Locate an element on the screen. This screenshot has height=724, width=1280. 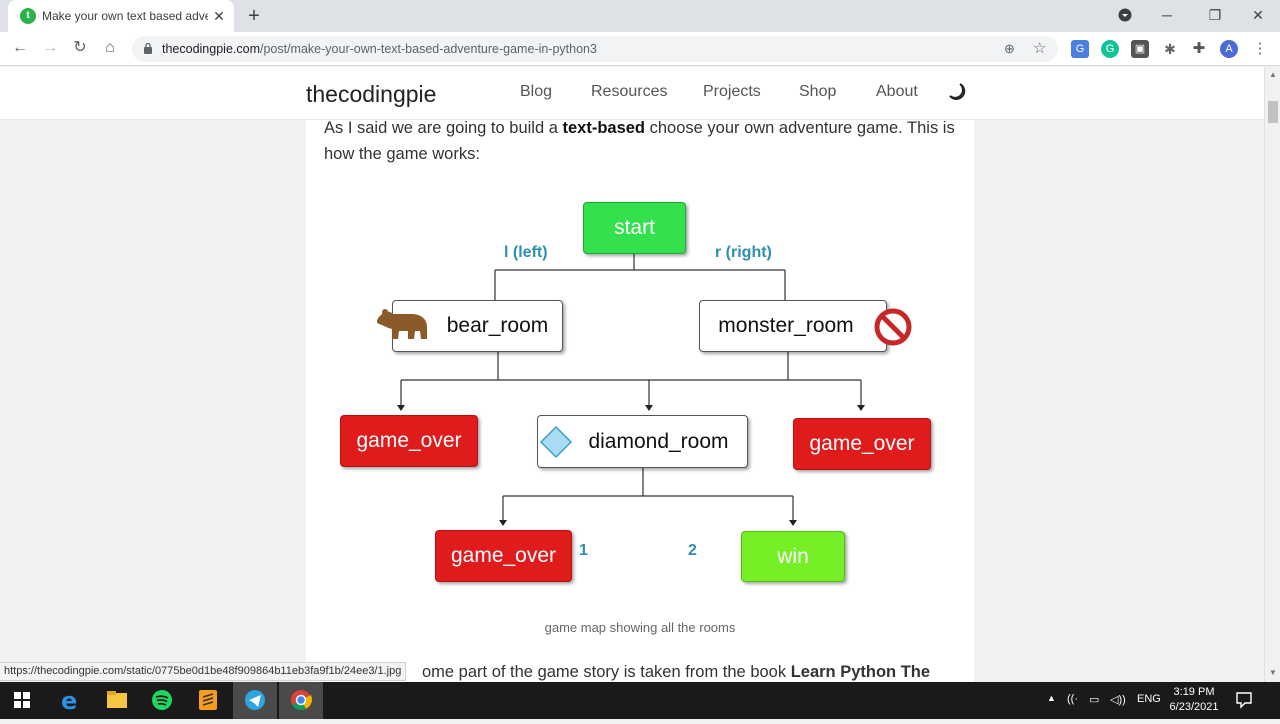
diamond-room-label: diamond_room is located at coordinates (658, 441).